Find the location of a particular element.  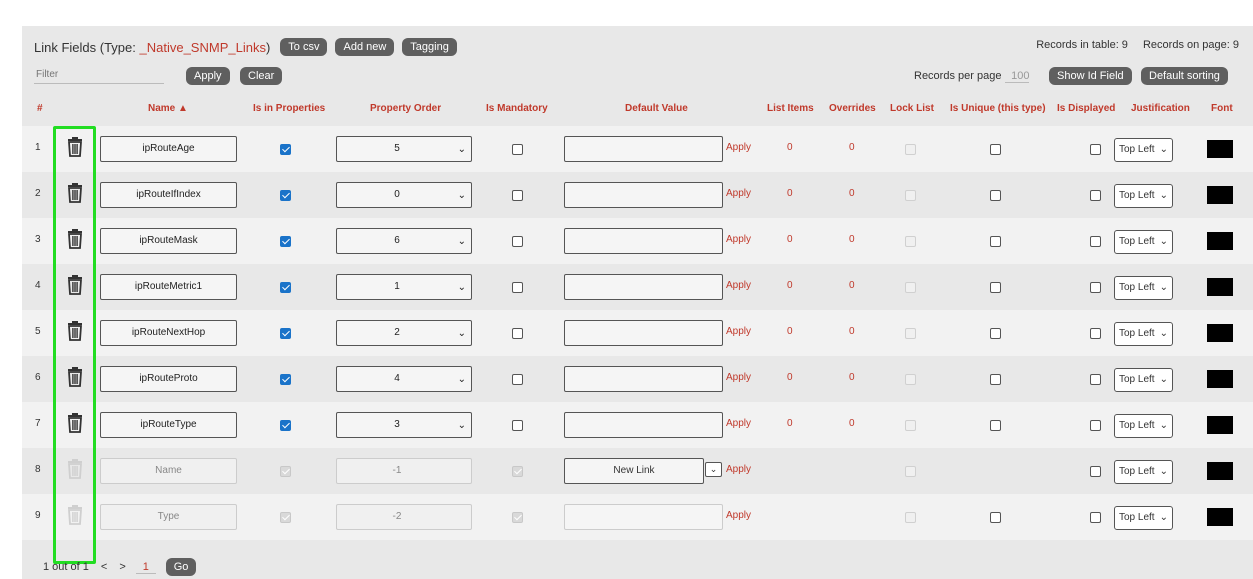

default-sorting-button: Default sorting is located at coordinates (1184, 76).